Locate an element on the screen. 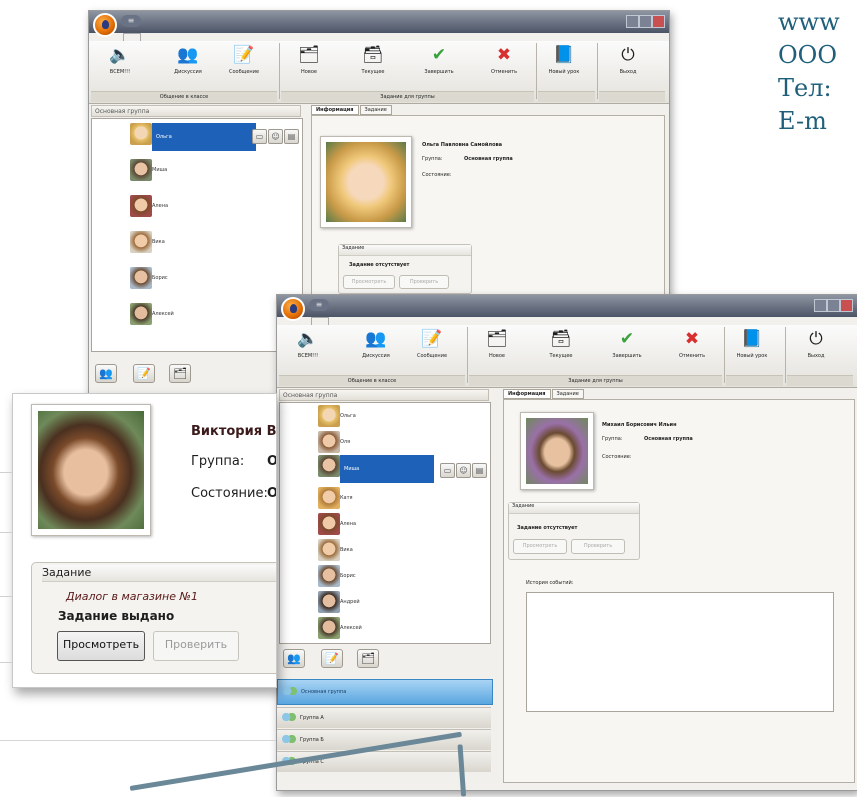 The height and width of the screenshot is (797, 857). ribbon-label: Новый урок is located at coordinates (564, 72).